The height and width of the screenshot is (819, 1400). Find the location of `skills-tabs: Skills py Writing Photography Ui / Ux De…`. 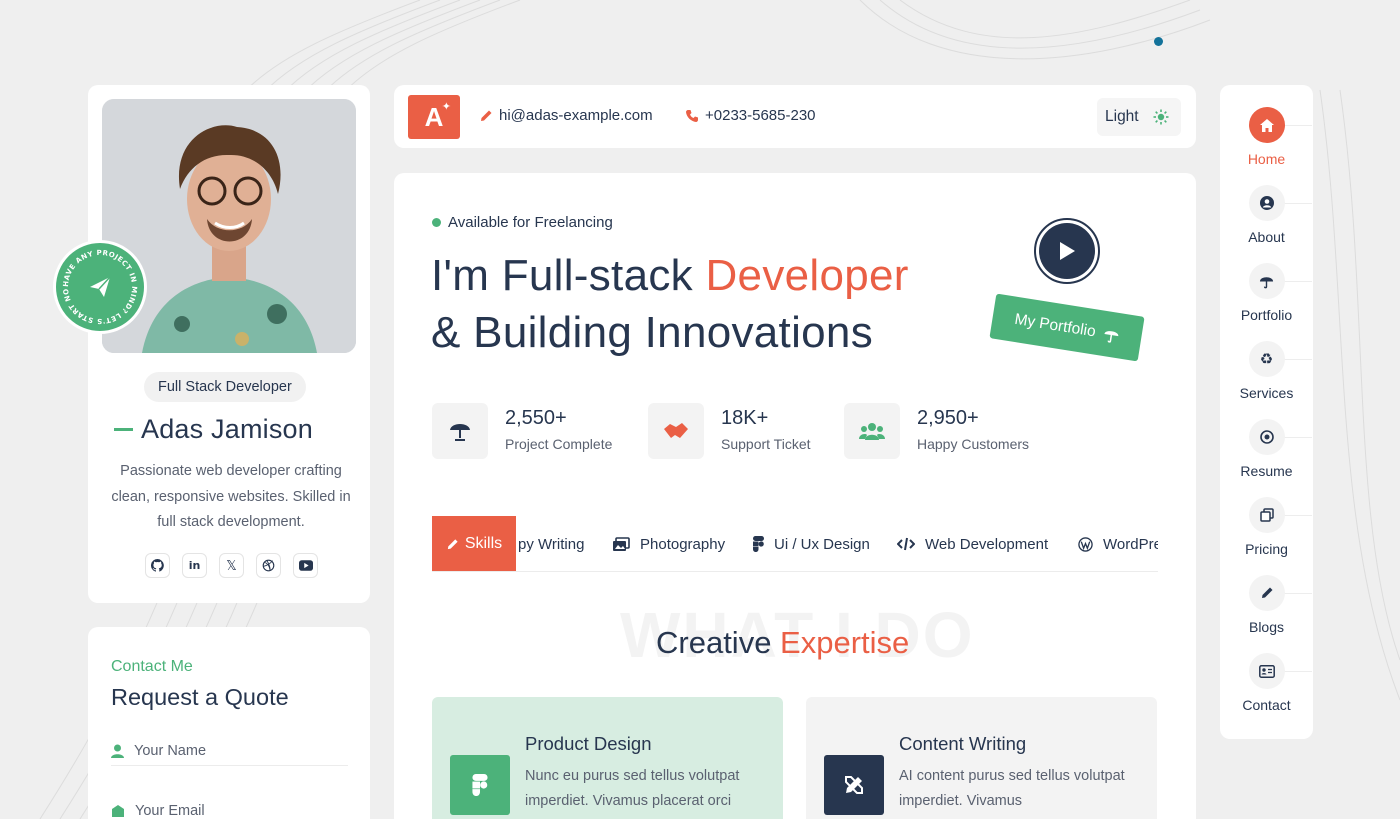

skills-tabs: Skills py Writing Photography Ui / Ux De… is located at coordinates (795, 544).